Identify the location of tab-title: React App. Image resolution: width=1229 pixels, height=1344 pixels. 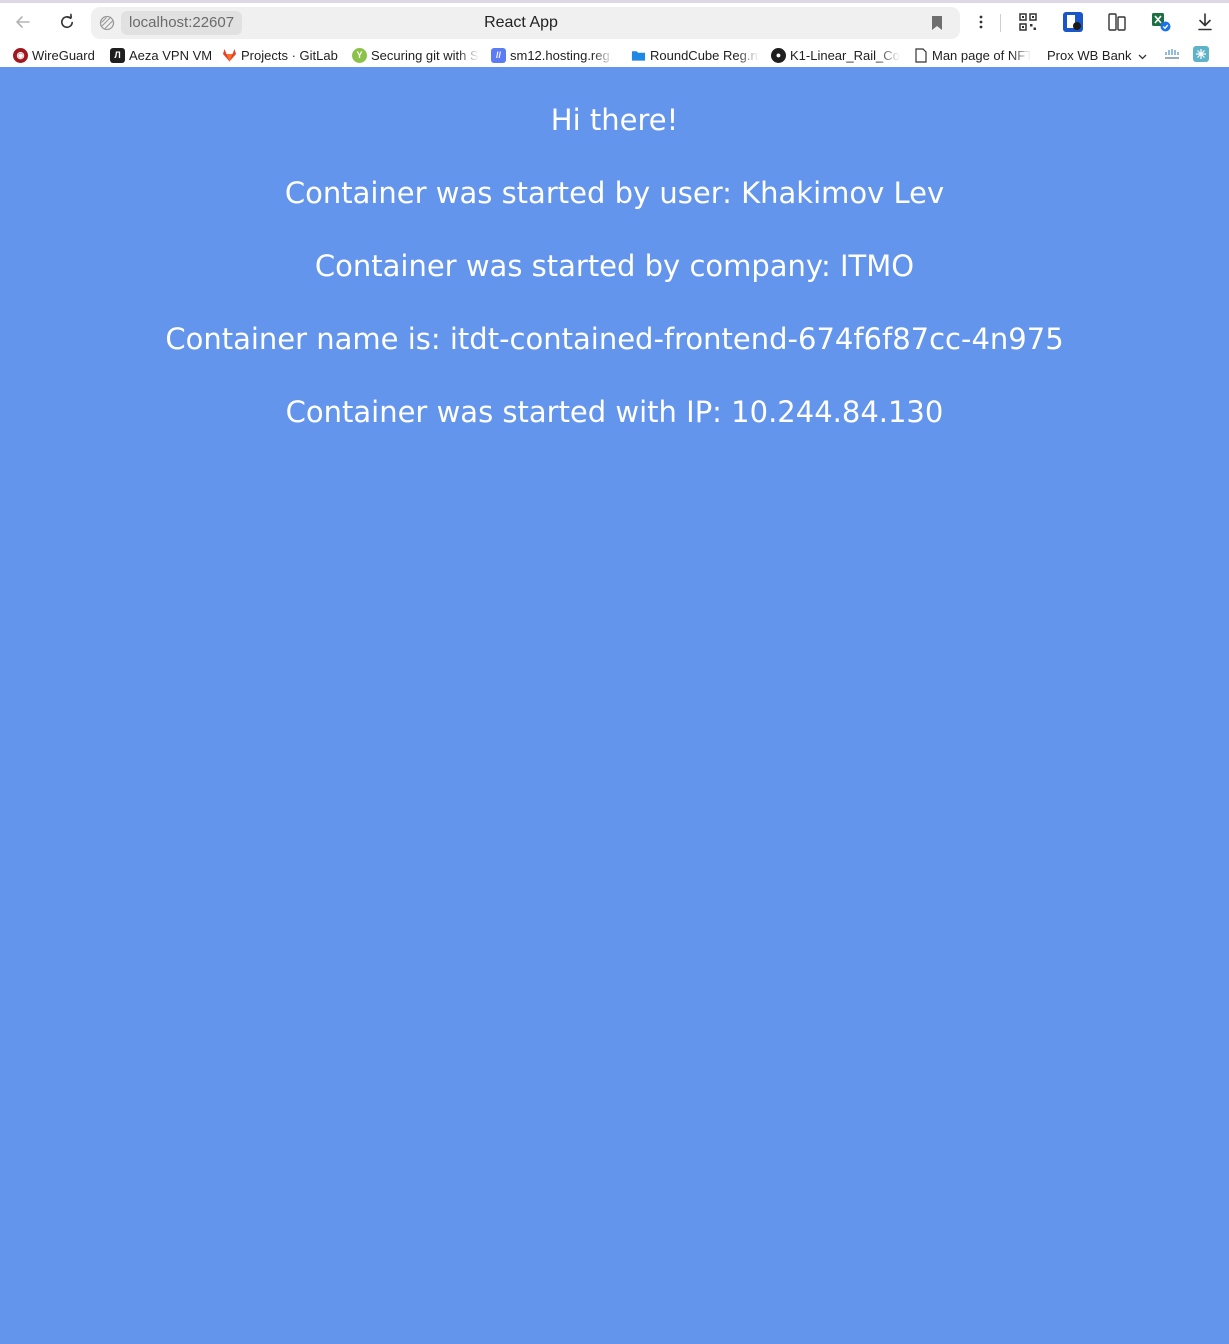
(521, 22).